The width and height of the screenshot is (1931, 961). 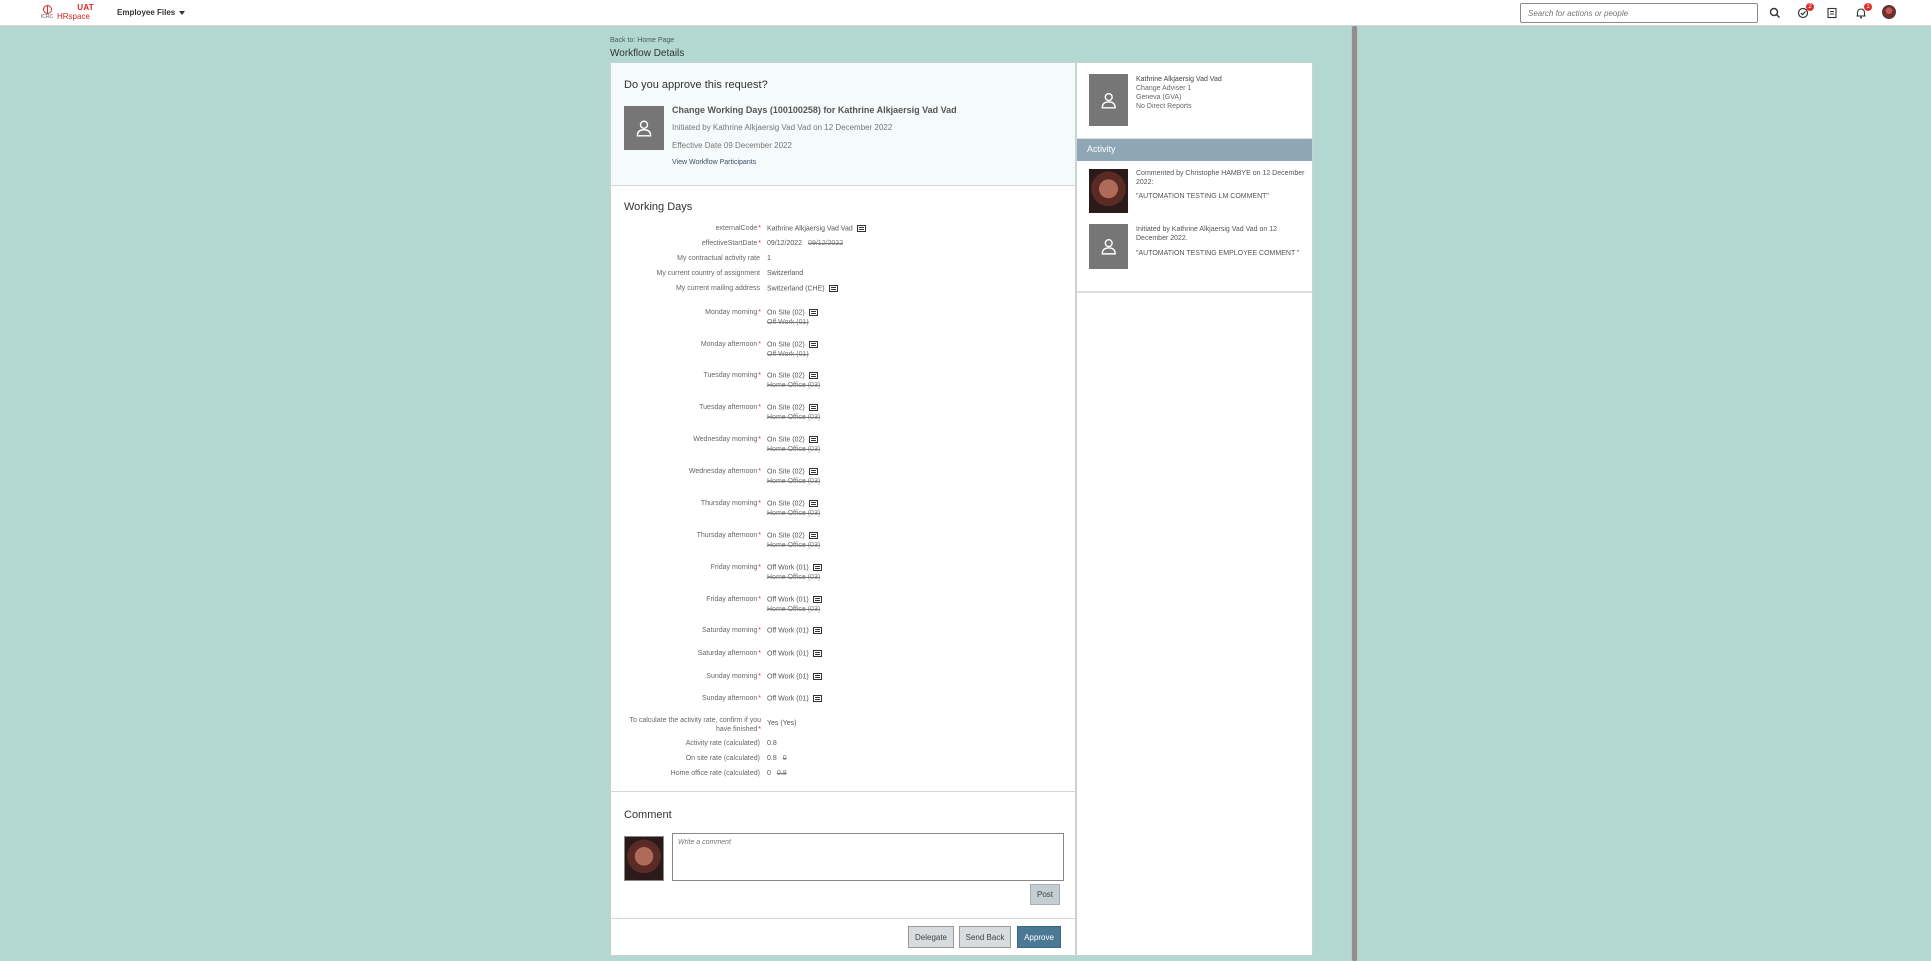 I want to click on field-label: Activity rate (calculated), so click(x=723, y=743).